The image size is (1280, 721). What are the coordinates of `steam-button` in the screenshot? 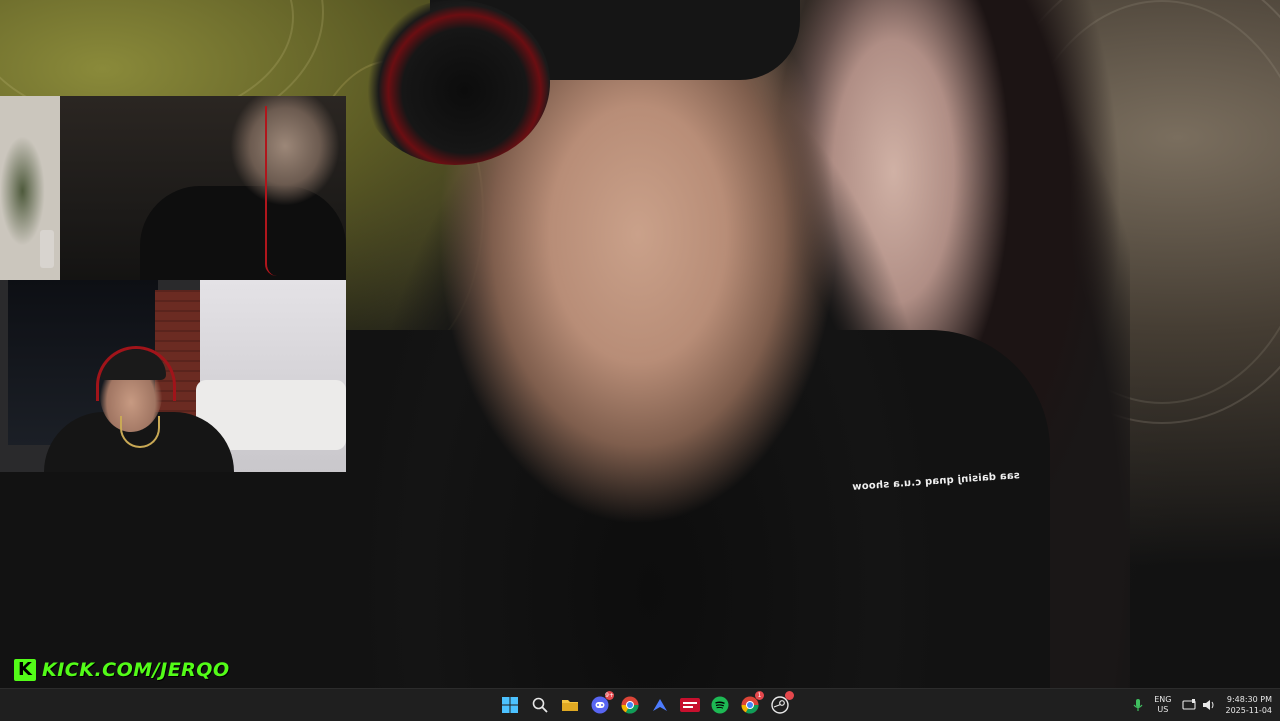 It's located at (781, 704).